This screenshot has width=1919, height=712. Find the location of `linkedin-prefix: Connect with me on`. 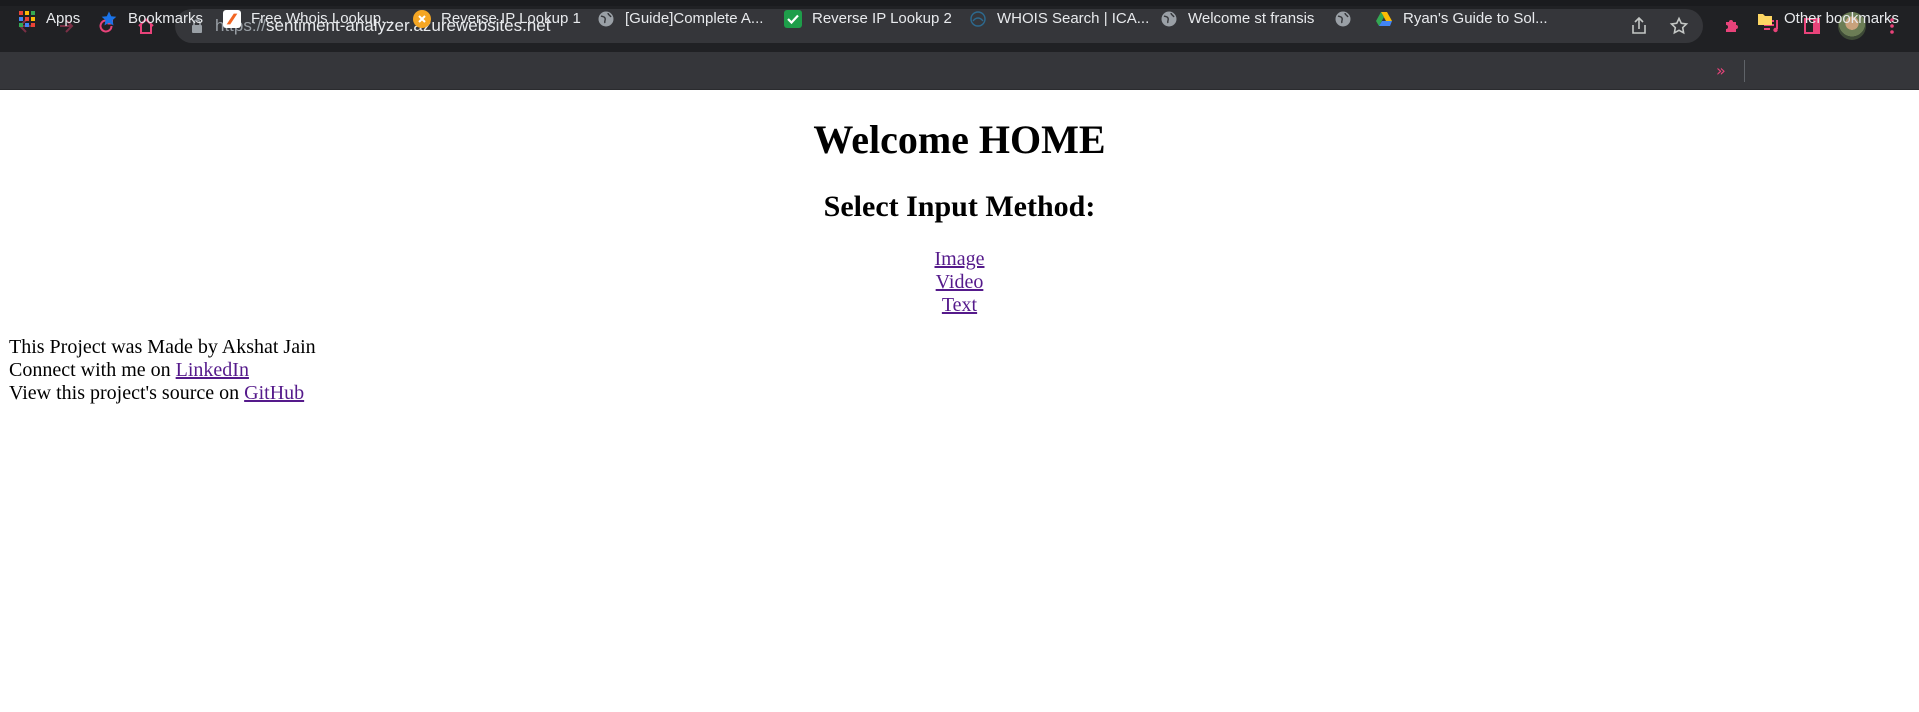

linkedin-prefix: Connect with me on is located at coordinates (92, 370).